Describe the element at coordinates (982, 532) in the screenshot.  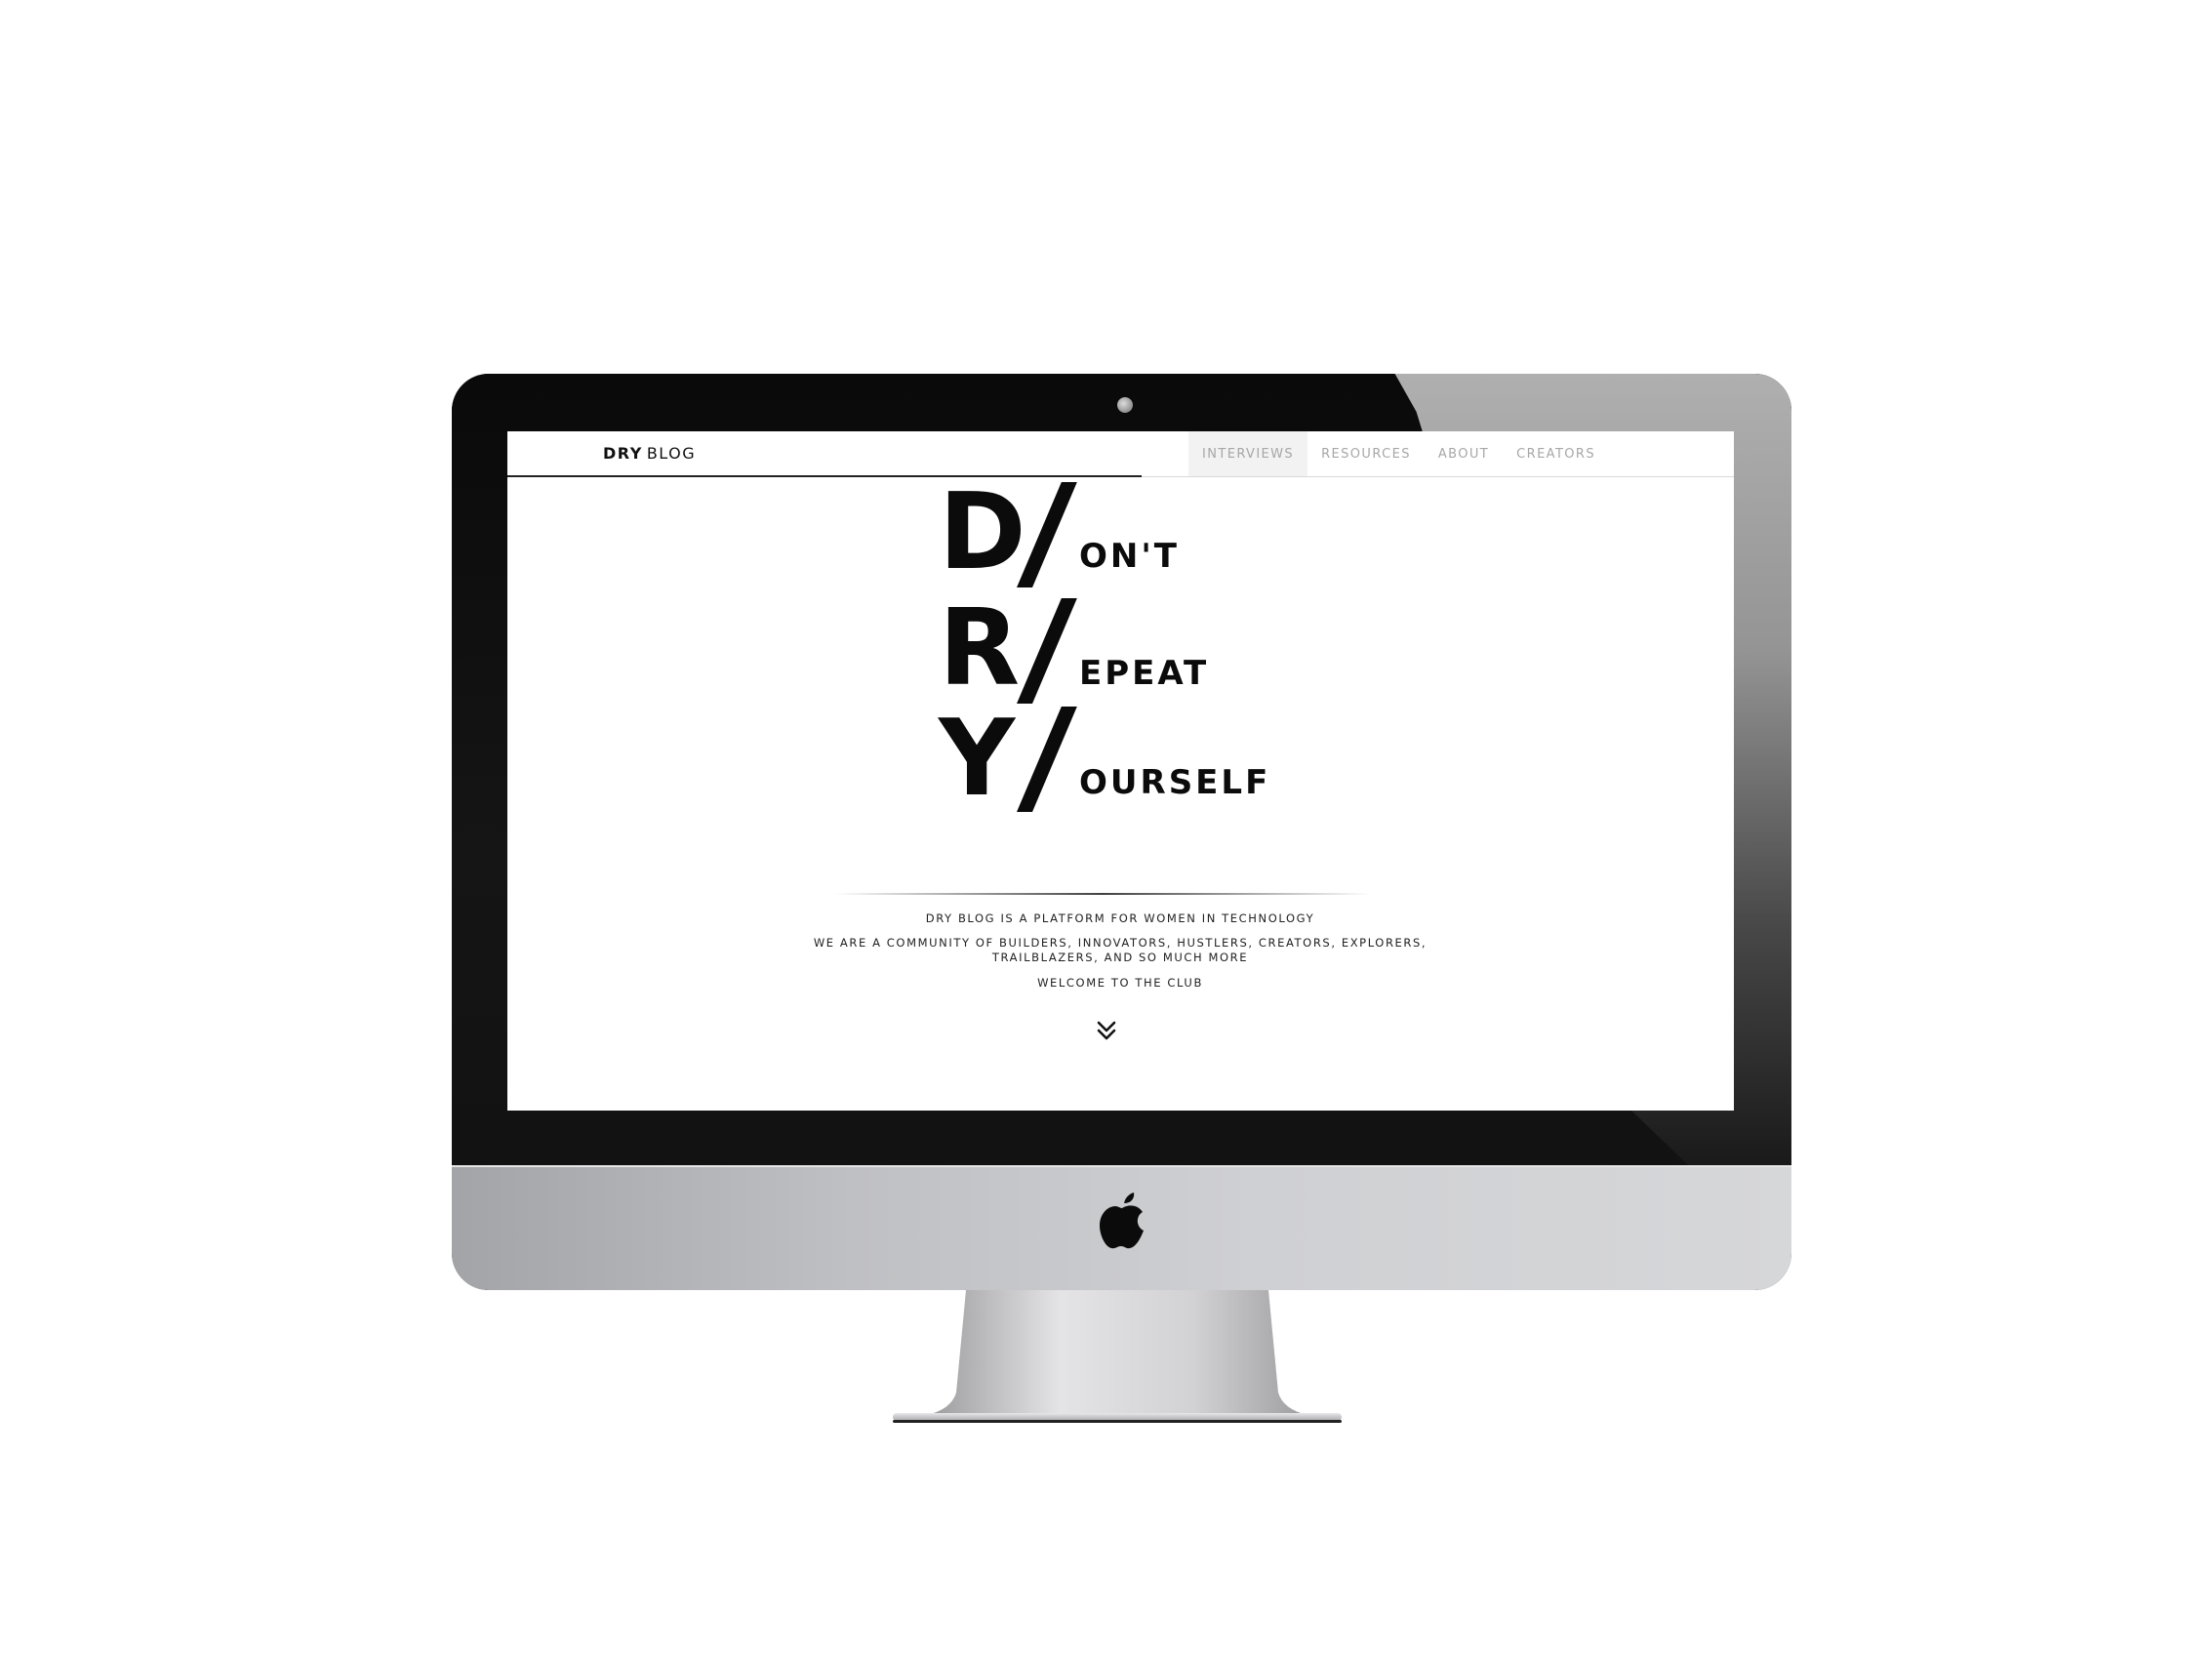
I see `hero-letter-d: D` at that location.